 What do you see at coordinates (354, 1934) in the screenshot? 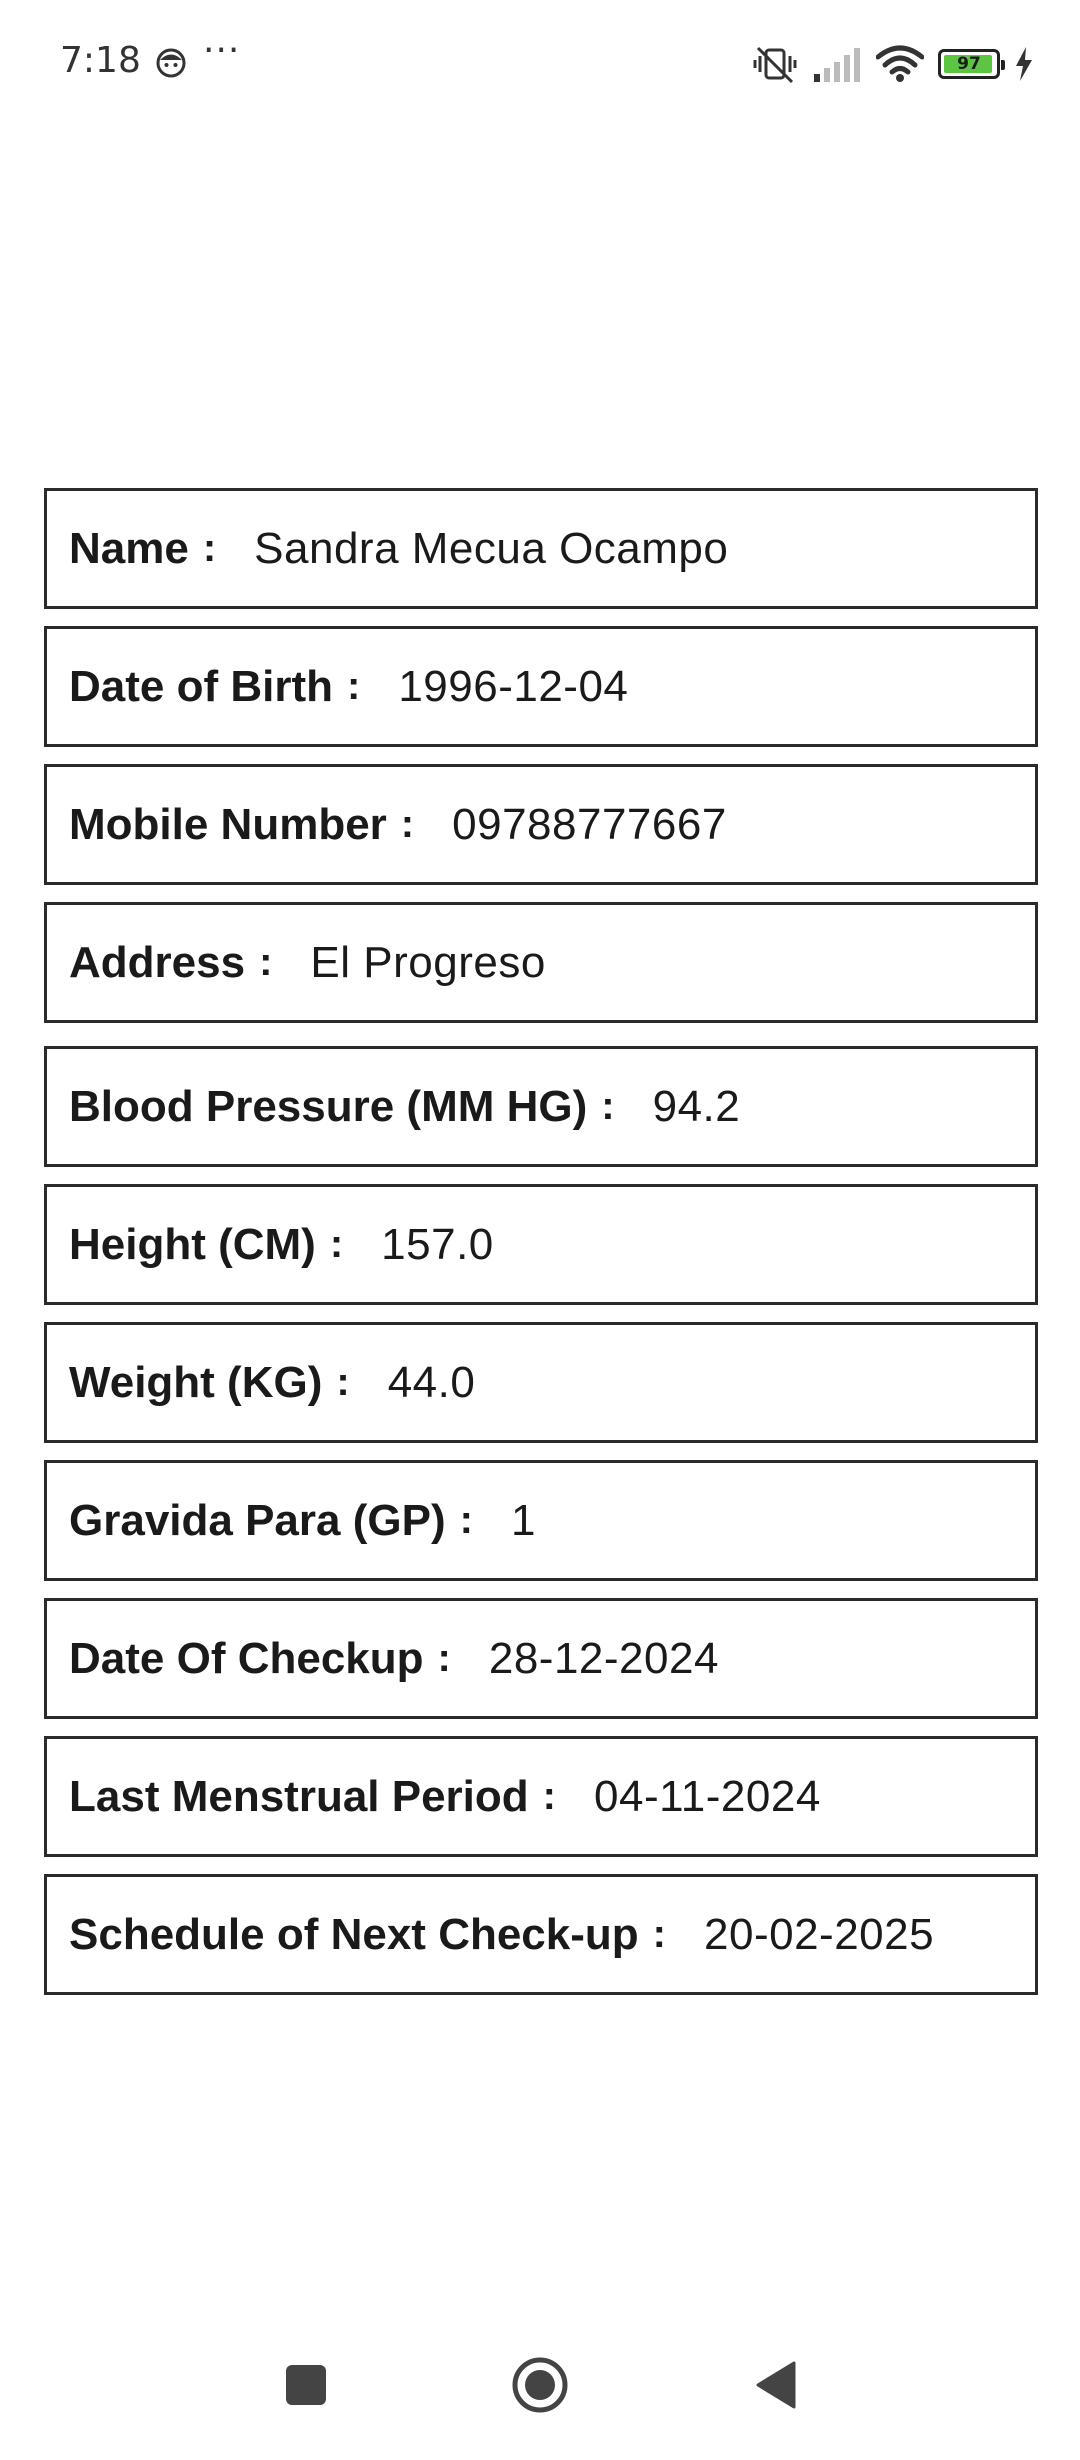
I see `field-label: Schedule of Next Check-up` at bounding box center [354, 1934].